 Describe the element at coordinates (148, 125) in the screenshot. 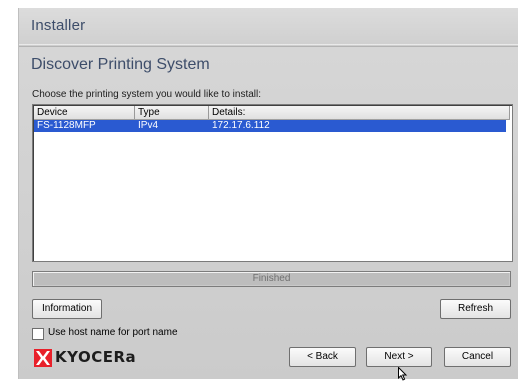

I see `cell-type: IPv4` at that location.